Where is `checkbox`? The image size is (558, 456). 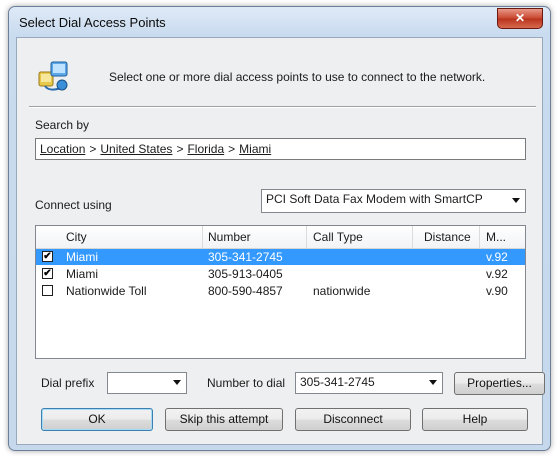
checkbox is located at coordinates (47, 290).